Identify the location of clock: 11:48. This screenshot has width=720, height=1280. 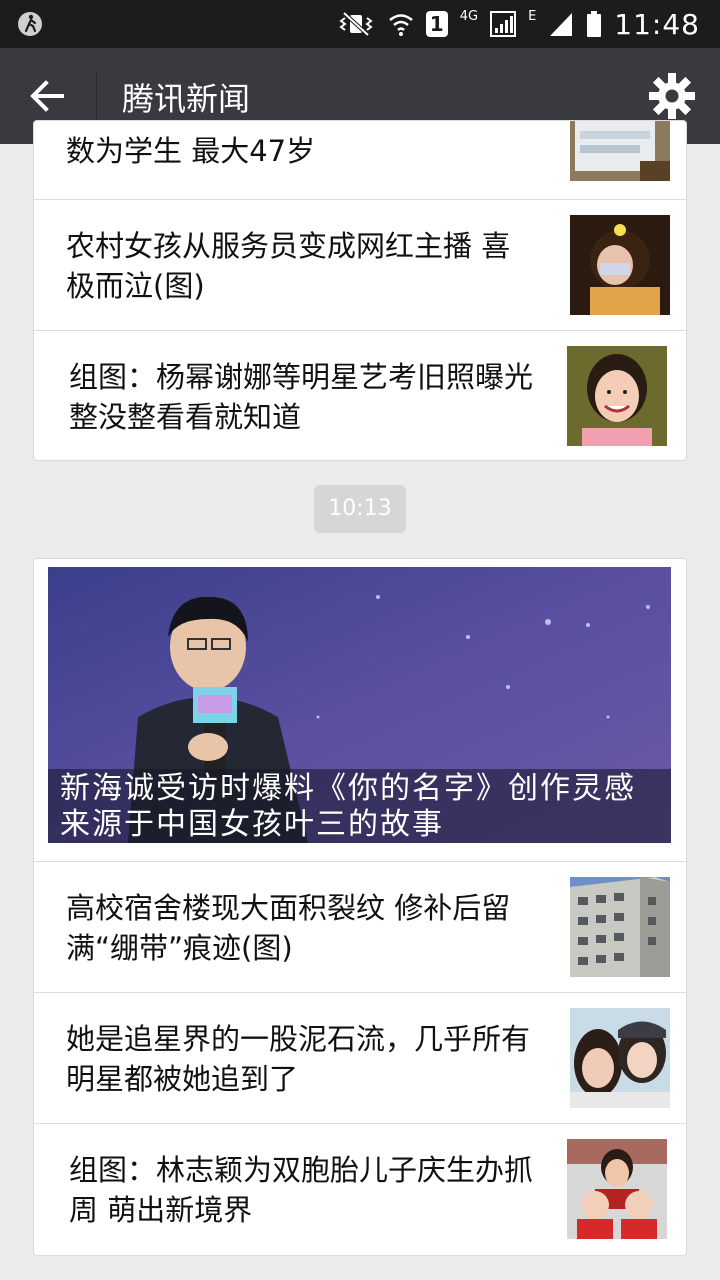
(657, 24).